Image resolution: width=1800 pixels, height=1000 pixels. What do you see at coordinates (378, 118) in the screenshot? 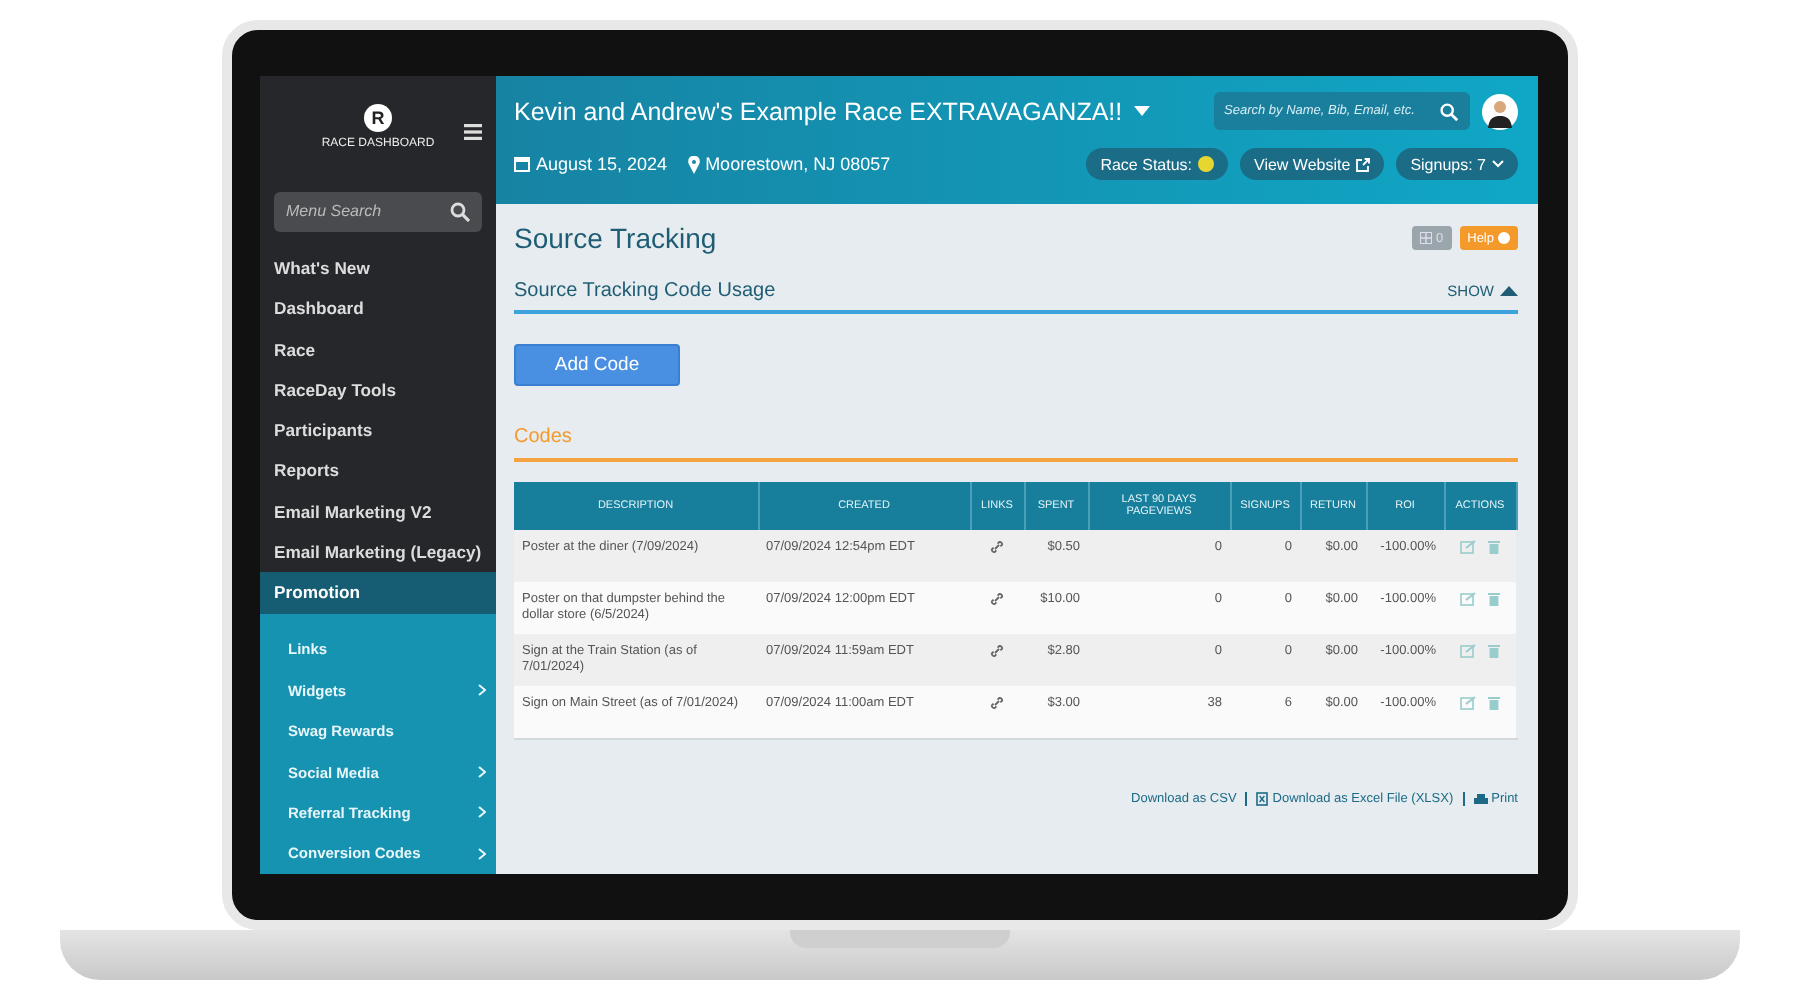
I see `logo: R` at bounding box center [378, 118].